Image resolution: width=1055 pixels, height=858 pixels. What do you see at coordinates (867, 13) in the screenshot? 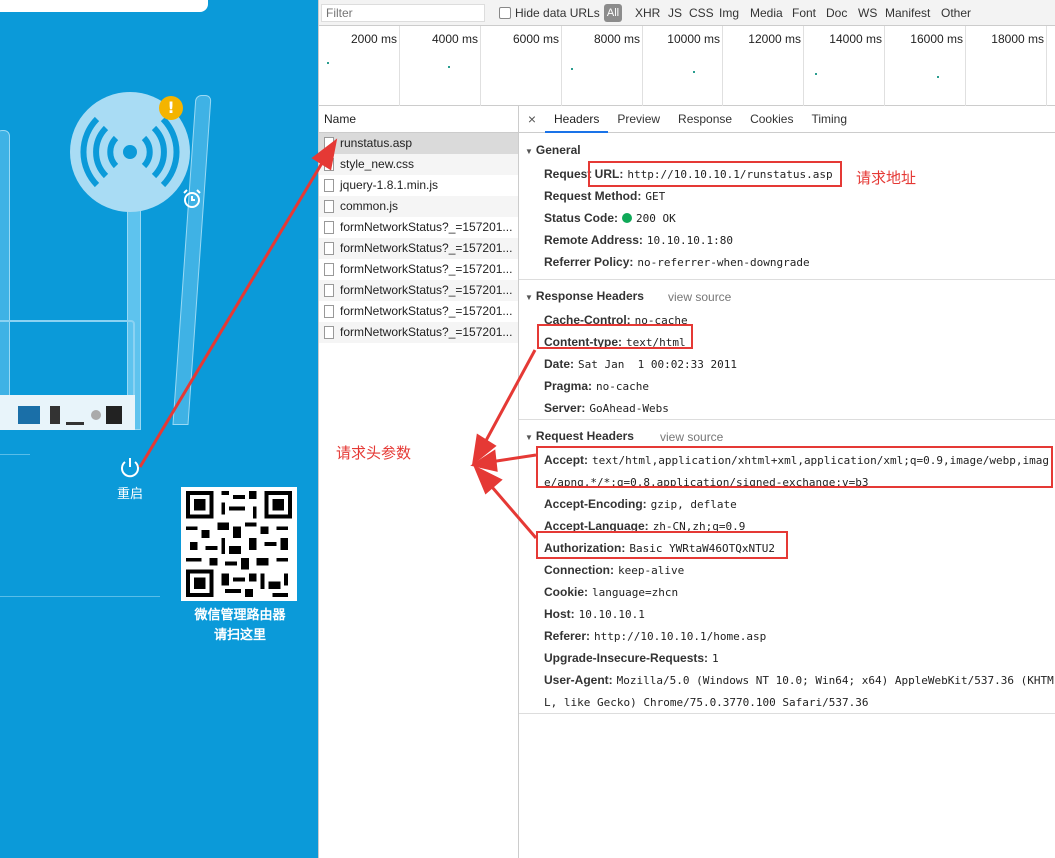
I see `filter-type-ws: WS` at bounding box center [867, 13].